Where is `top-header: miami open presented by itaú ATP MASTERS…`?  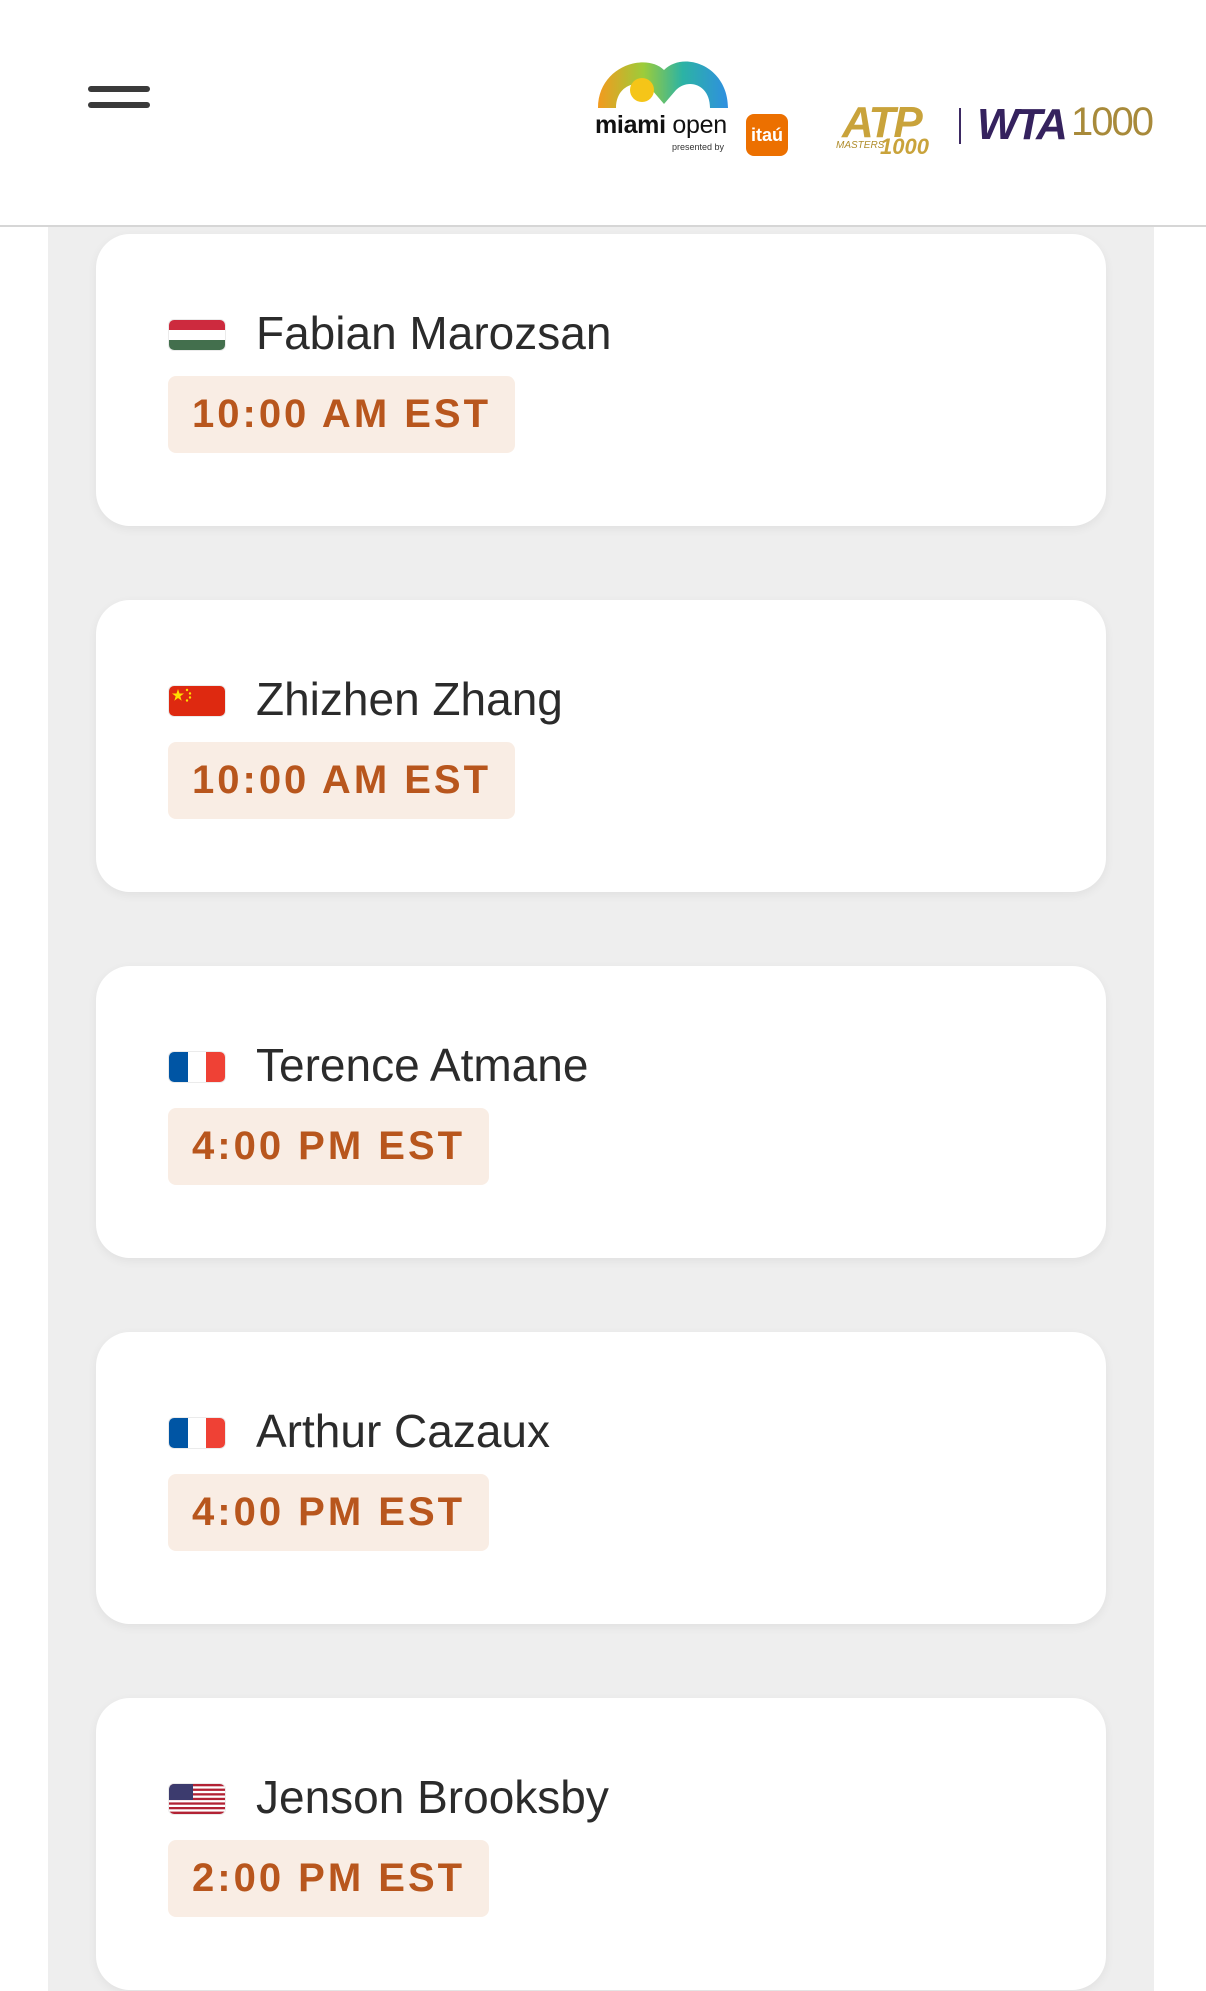
top-header: miami open presented by itaú ATP MASTERS… is located at coordinates (603, 113).